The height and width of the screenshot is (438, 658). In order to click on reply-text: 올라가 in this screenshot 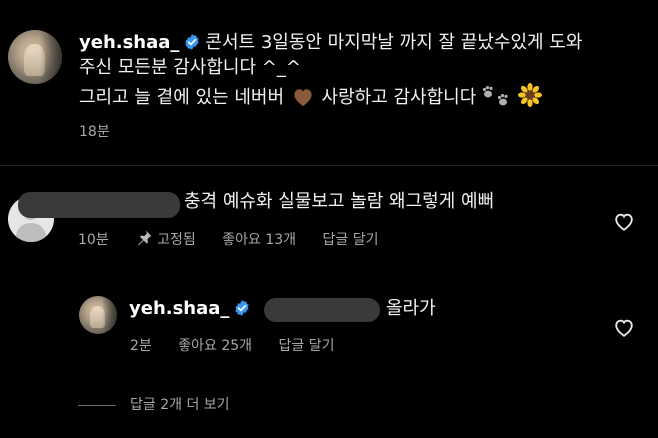, I will do `click(411, 308)`.